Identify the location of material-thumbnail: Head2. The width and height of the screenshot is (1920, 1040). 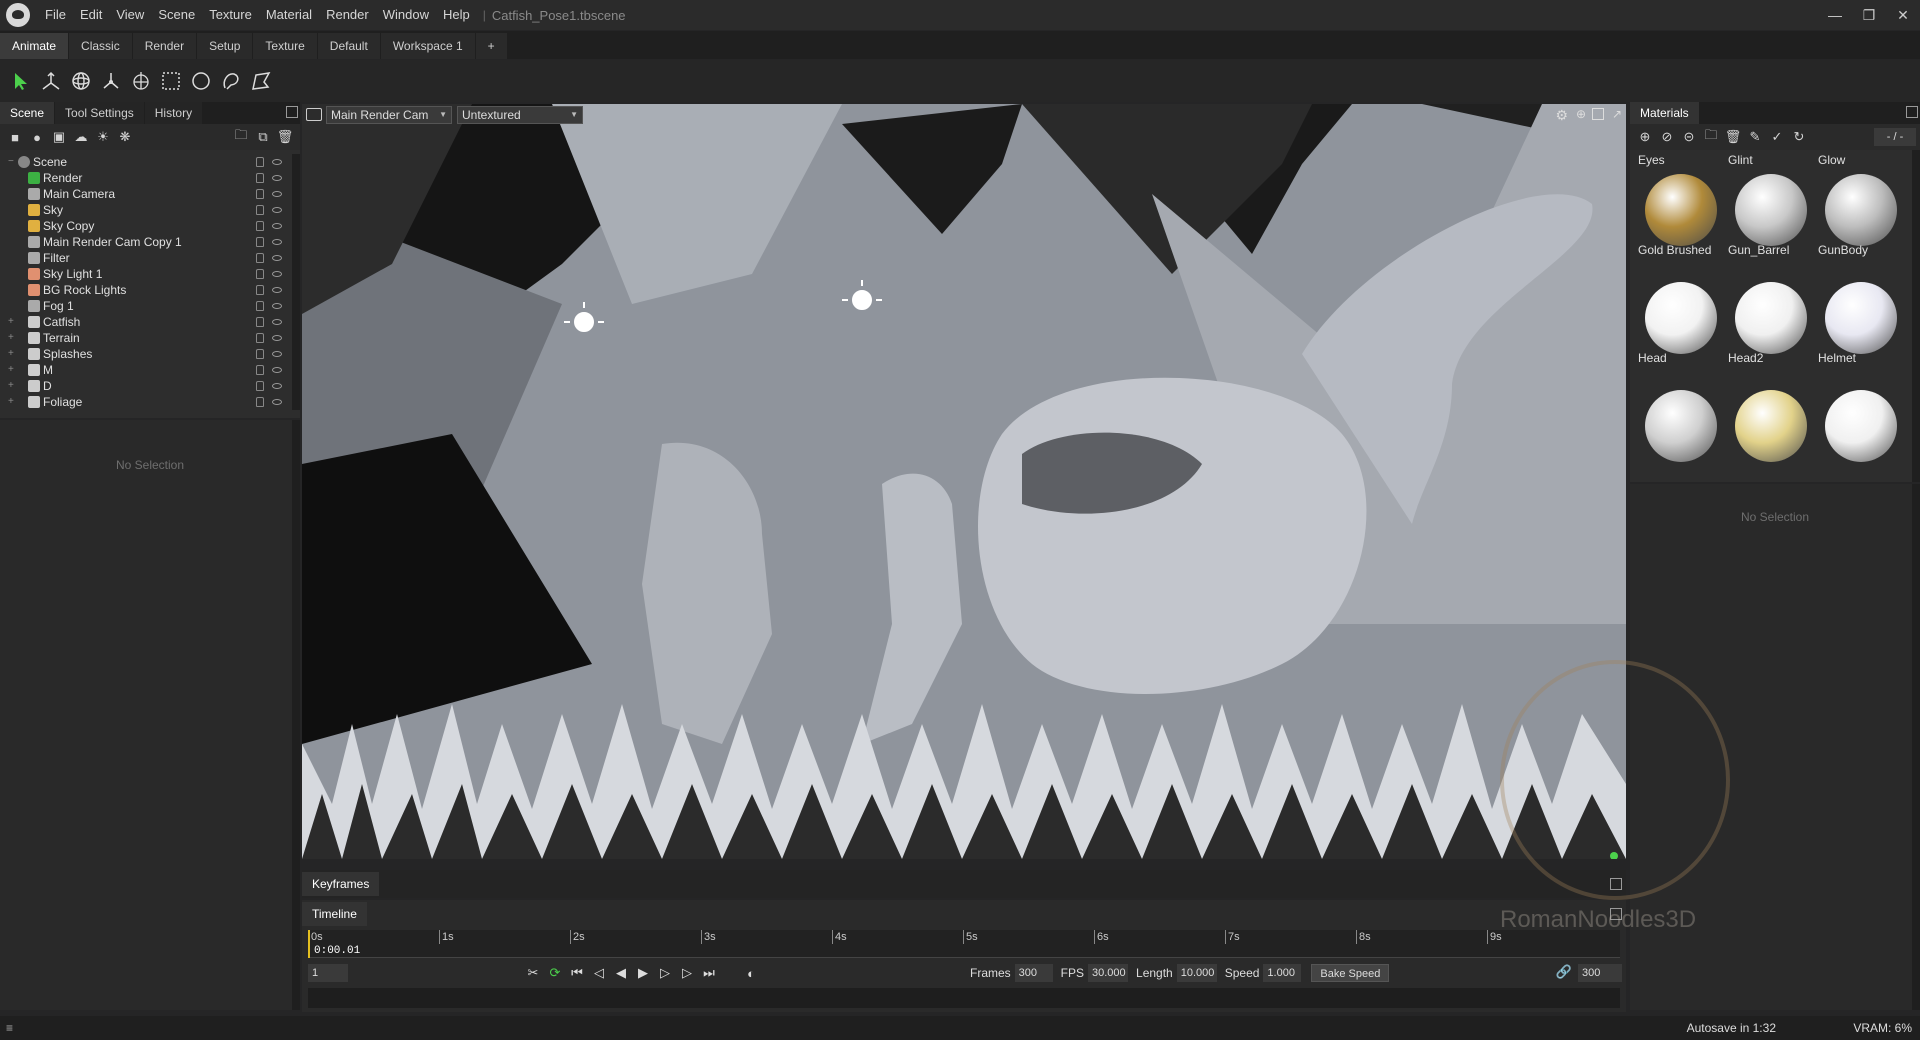
(1768, 313).